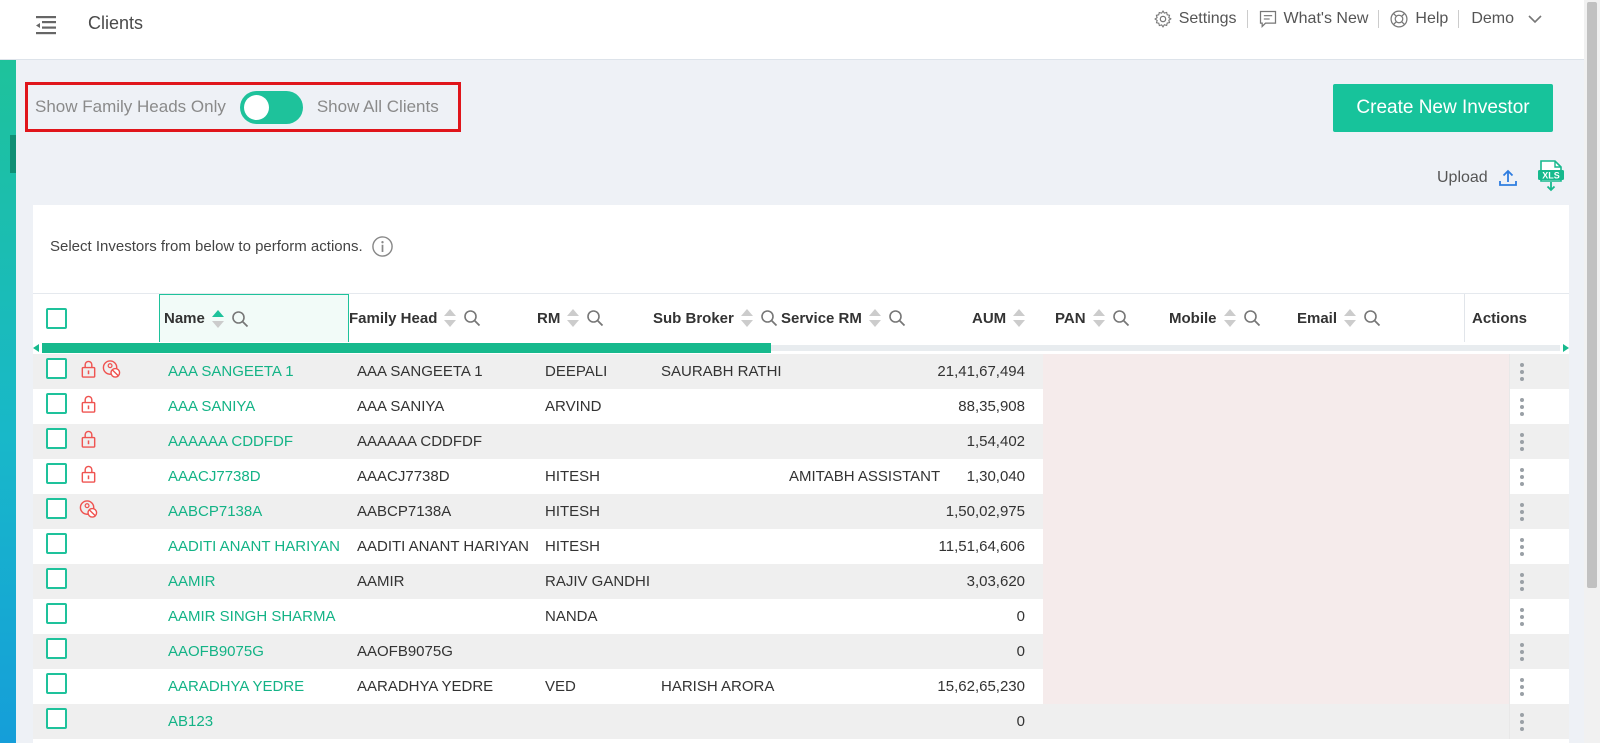 Image resolution: width=1600 pixels, height=743 pixels. What do you see at coordinates (573, 406) in the screenshot?
I see `rm-cell: ARVIND` at bounding box center [573, 406].